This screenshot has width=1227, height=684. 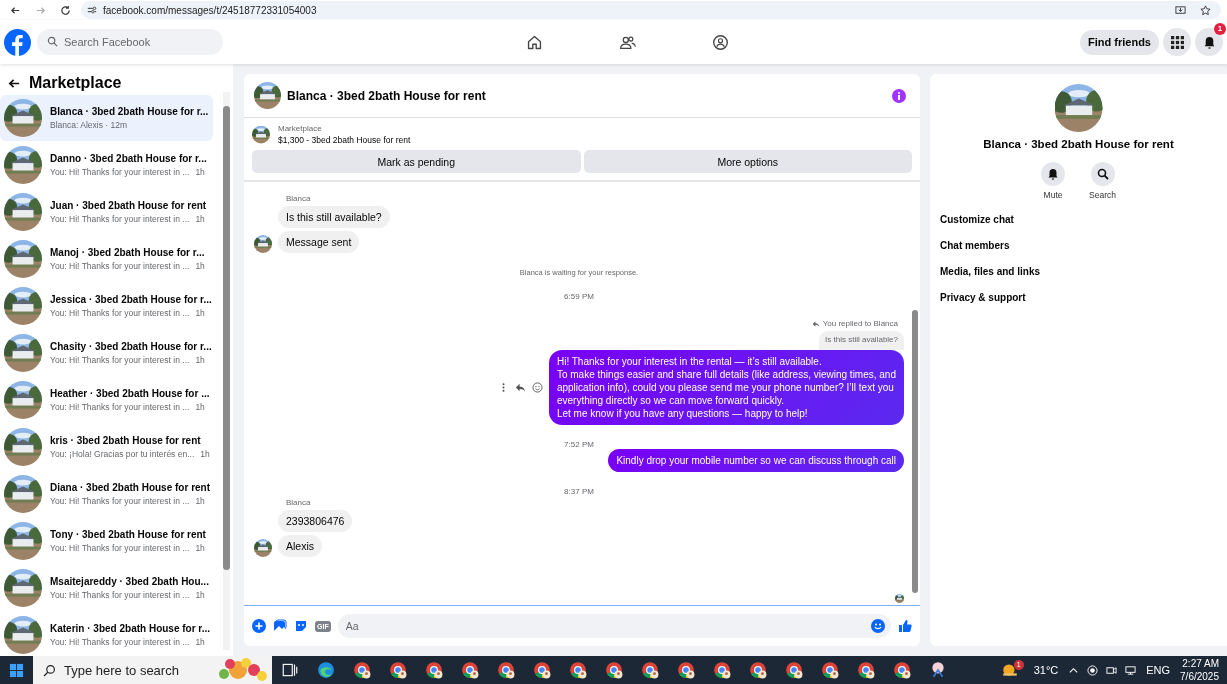 What do you see at coordinates (210, 10) in the screenshot?
I see `url-text: facebook.com/messages/t/24518772331054003` at bounding box center [210, 10].